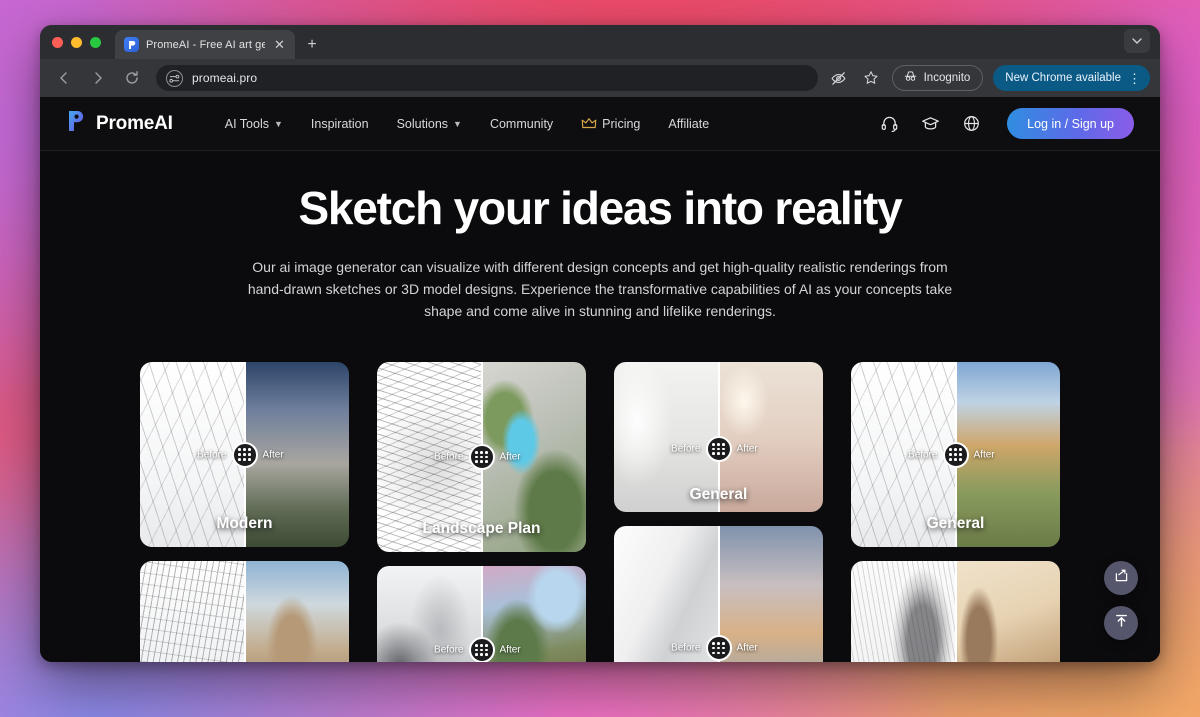 The width and height of the screenshot is (1200, 717). I want to click on nav-item-ai-tools: AI Tools ▼, so click(254, 124).